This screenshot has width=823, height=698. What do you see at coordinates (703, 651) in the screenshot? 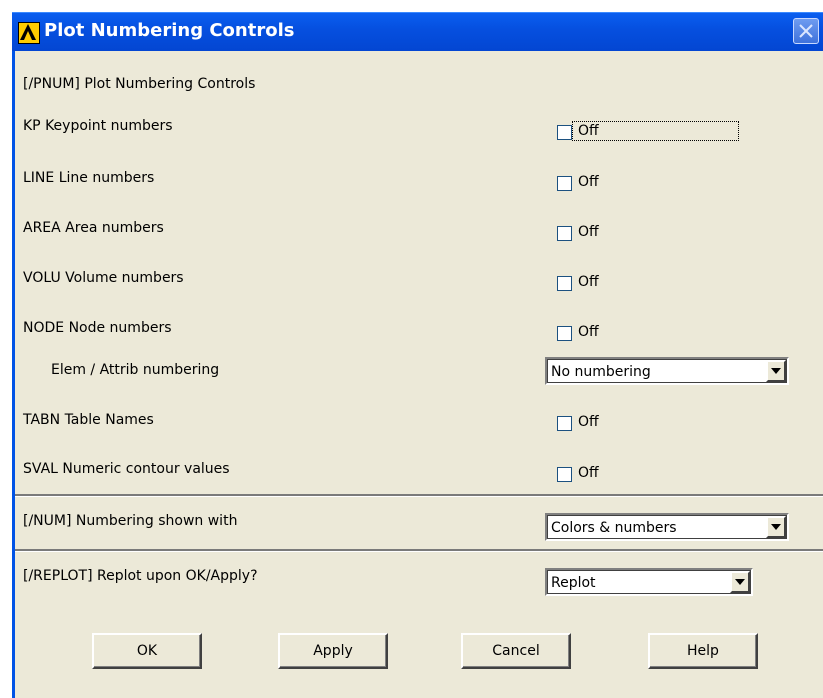
I see `help-button: Help` at bounding box center [703, 651].